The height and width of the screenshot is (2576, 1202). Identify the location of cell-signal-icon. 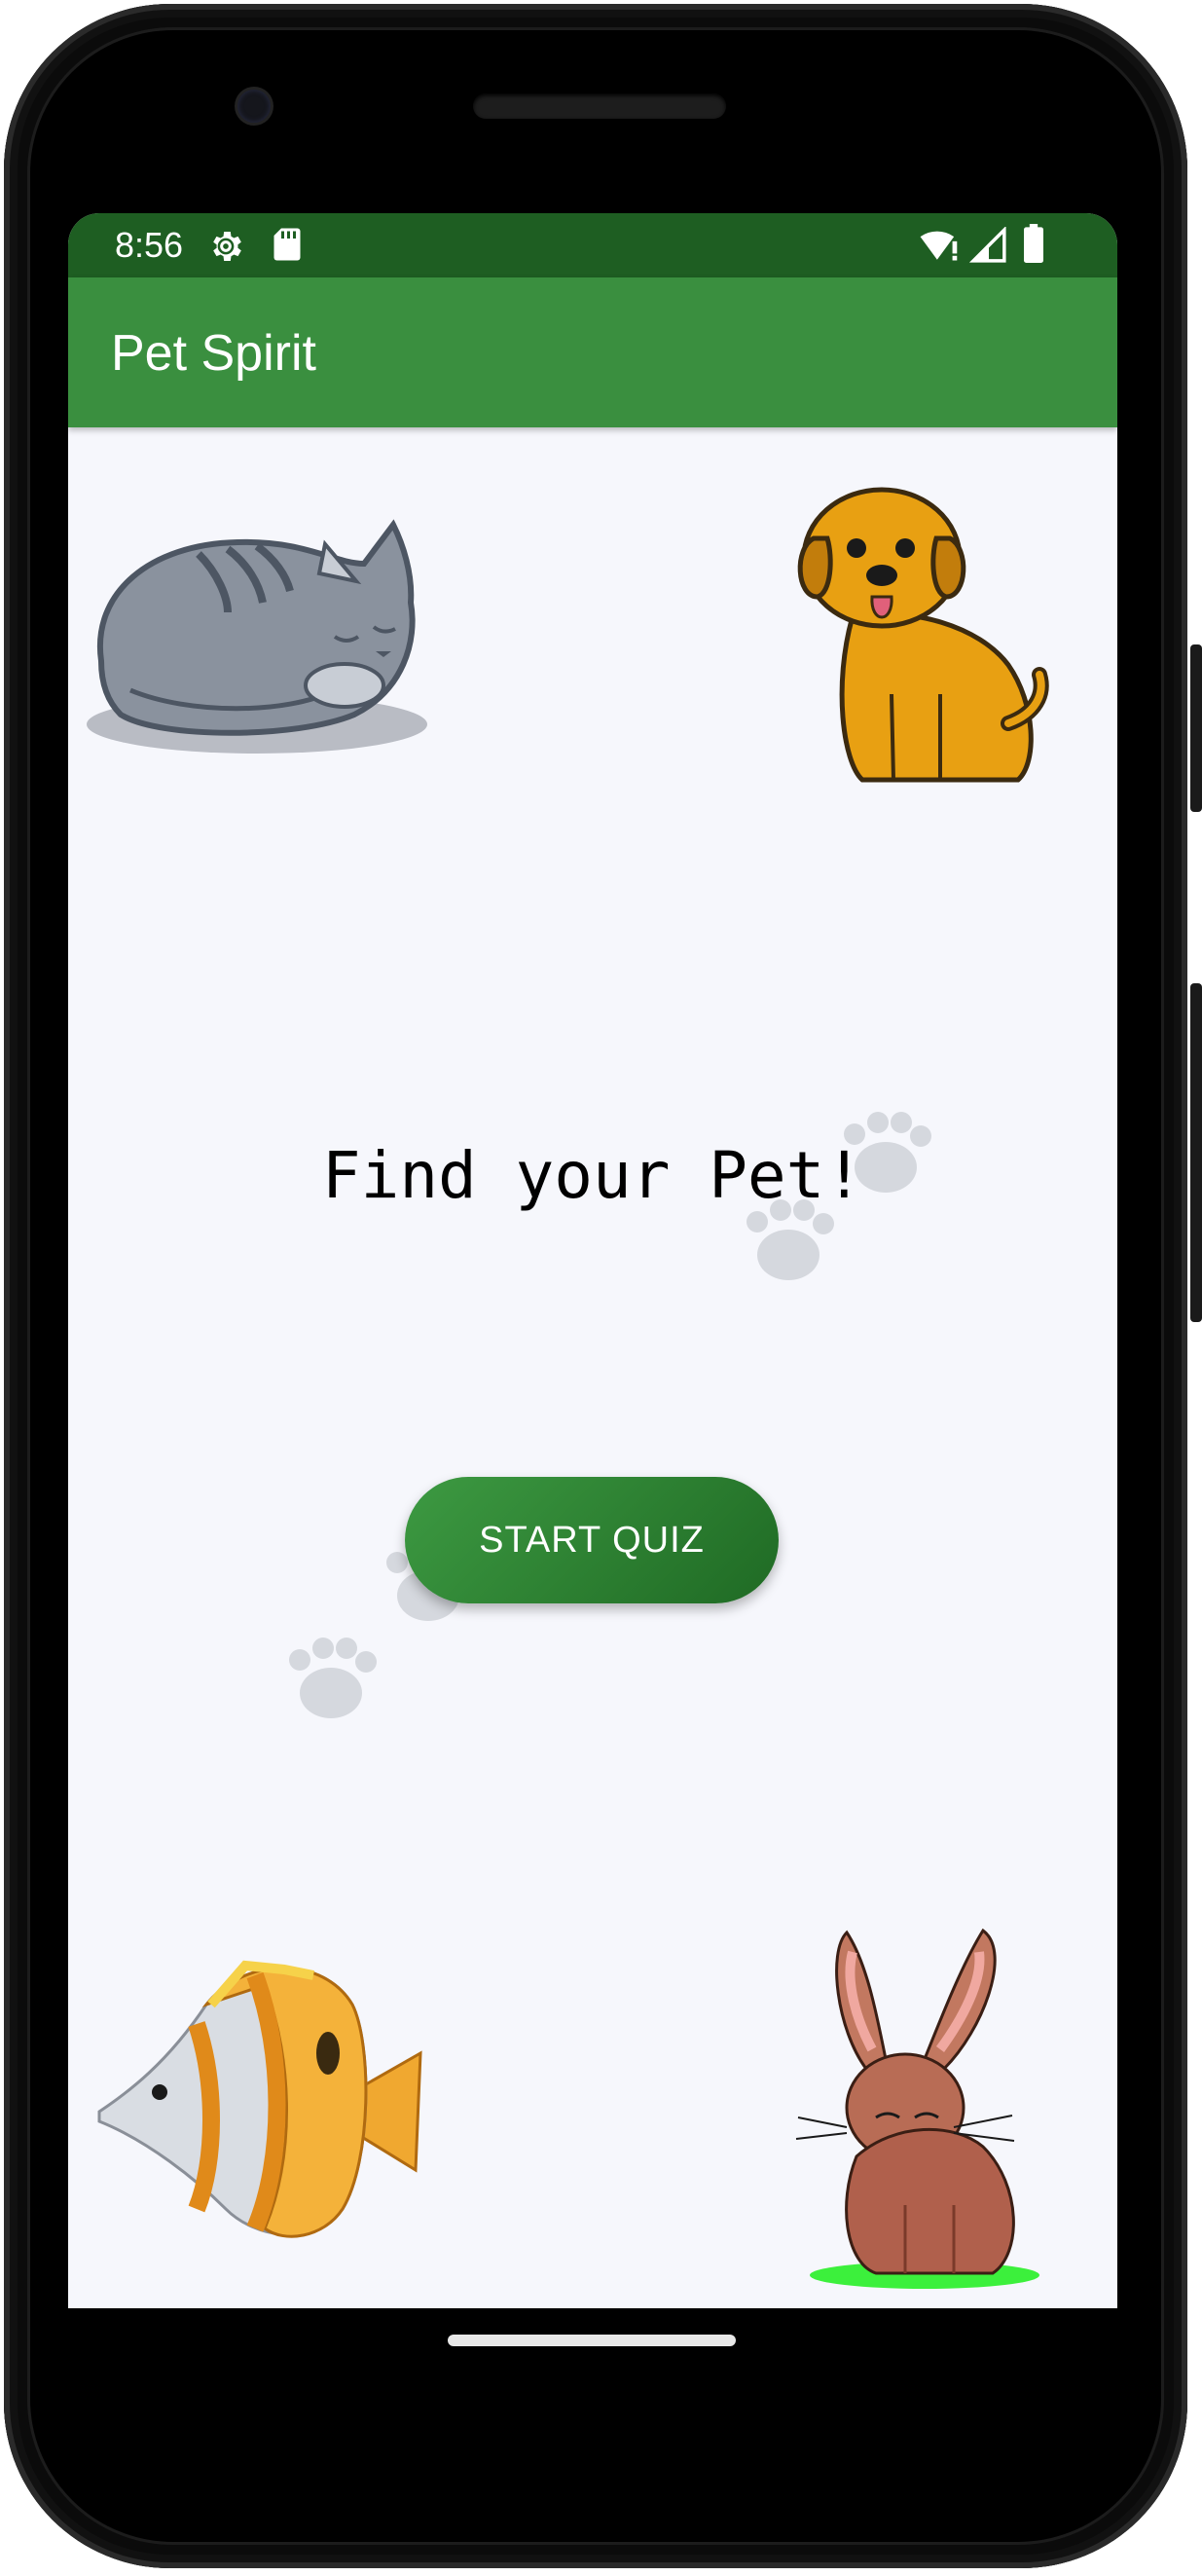
(987, 245).